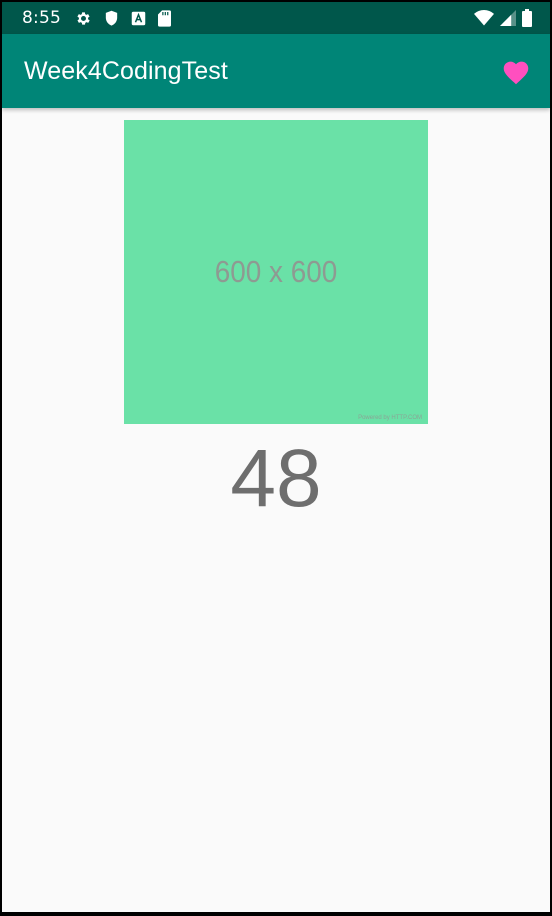  Describe the element at coordinates (390, 418) in the screenshot. I see `image-credit: Powered by HTTP.COM` at that location.